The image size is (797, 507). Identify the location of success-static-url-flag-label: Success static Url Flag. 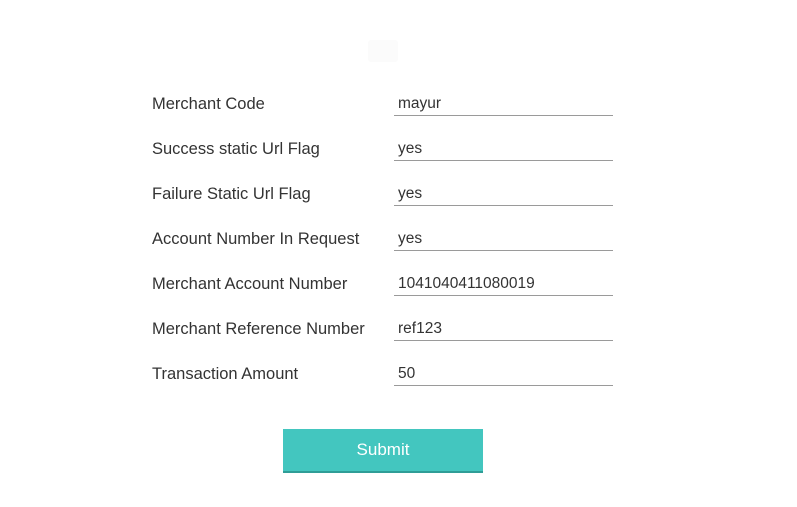
(236, 149).